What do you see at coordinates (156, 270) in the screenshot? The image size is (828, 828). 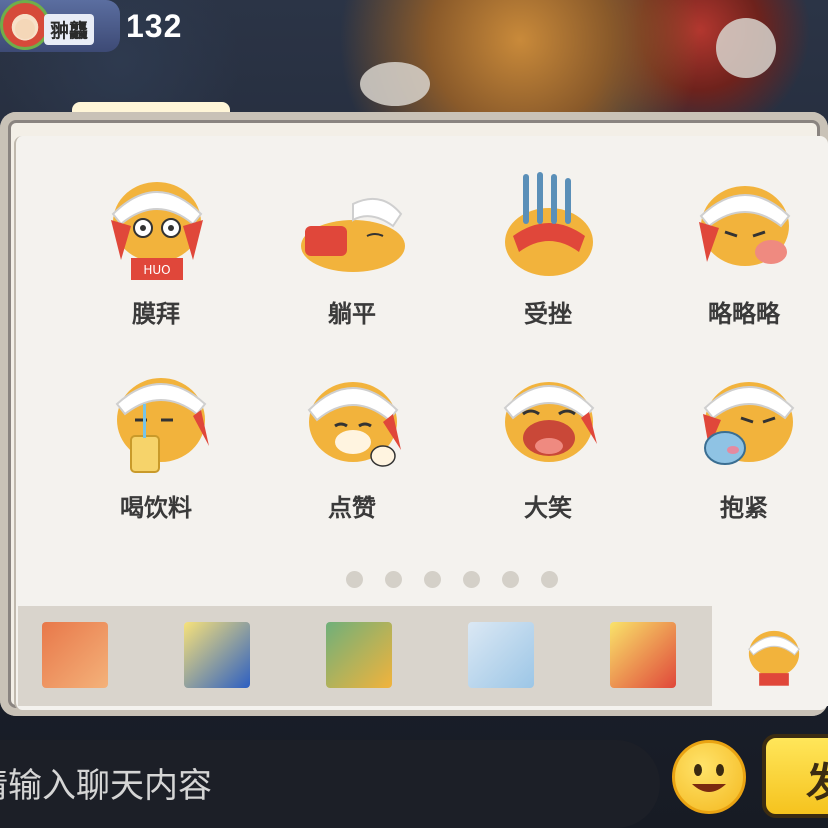 I see `svg-text: HUO` at bounding box center [156, 270].